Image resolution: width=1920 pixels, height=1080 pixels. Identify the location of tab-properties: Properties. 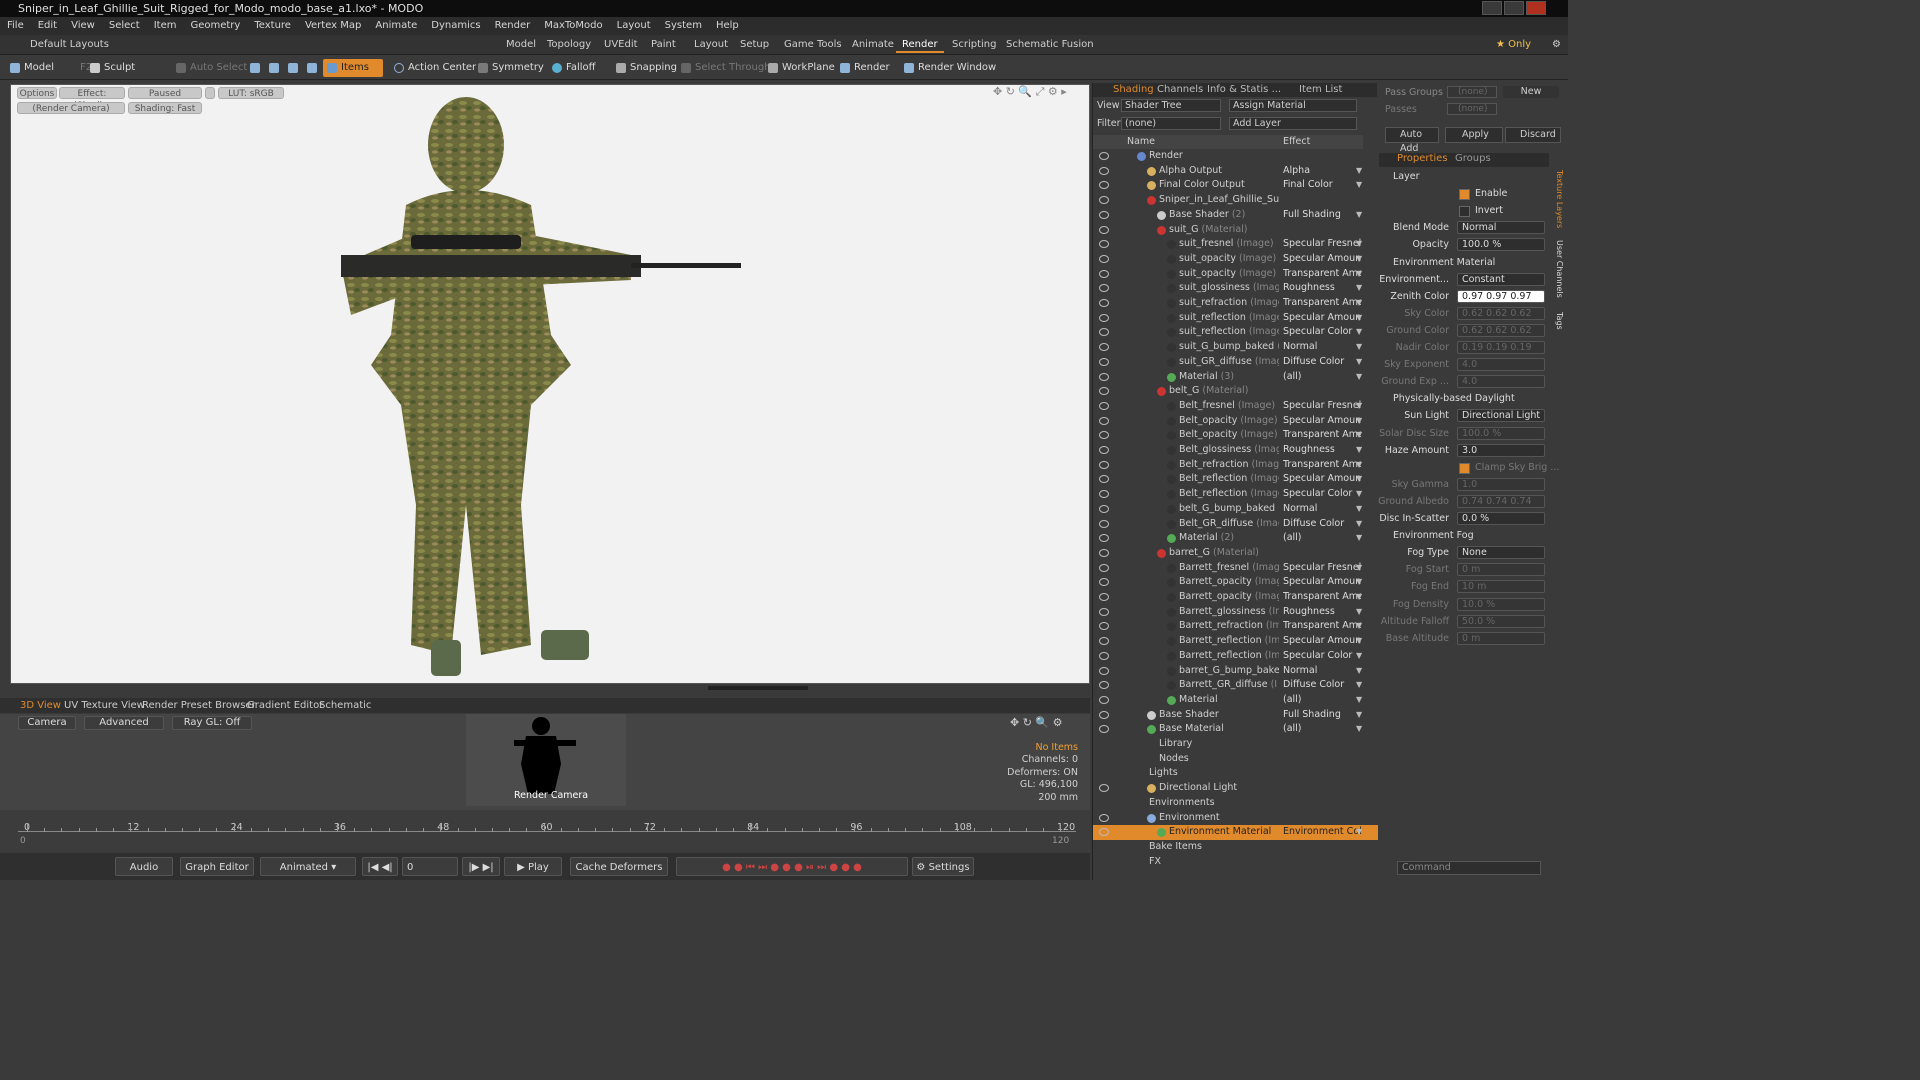
(1422, 158).